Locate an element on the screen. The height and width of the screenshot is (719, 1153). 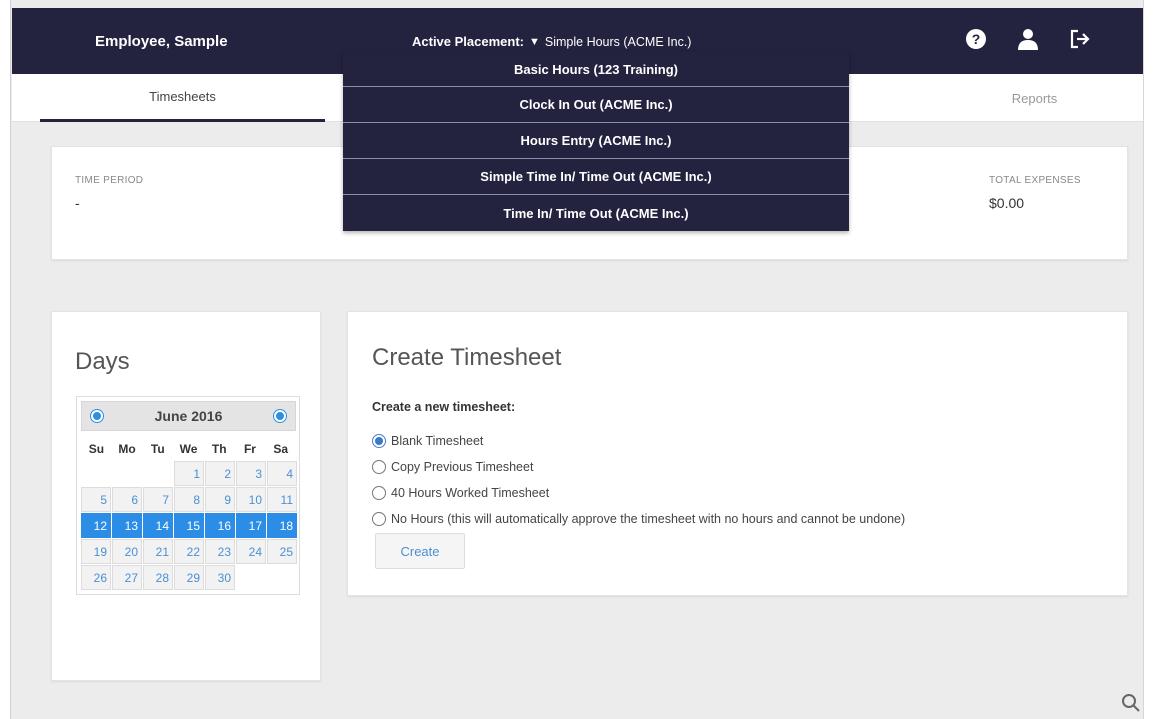
calendar-day: 6 is located at coordinates (127, 499).